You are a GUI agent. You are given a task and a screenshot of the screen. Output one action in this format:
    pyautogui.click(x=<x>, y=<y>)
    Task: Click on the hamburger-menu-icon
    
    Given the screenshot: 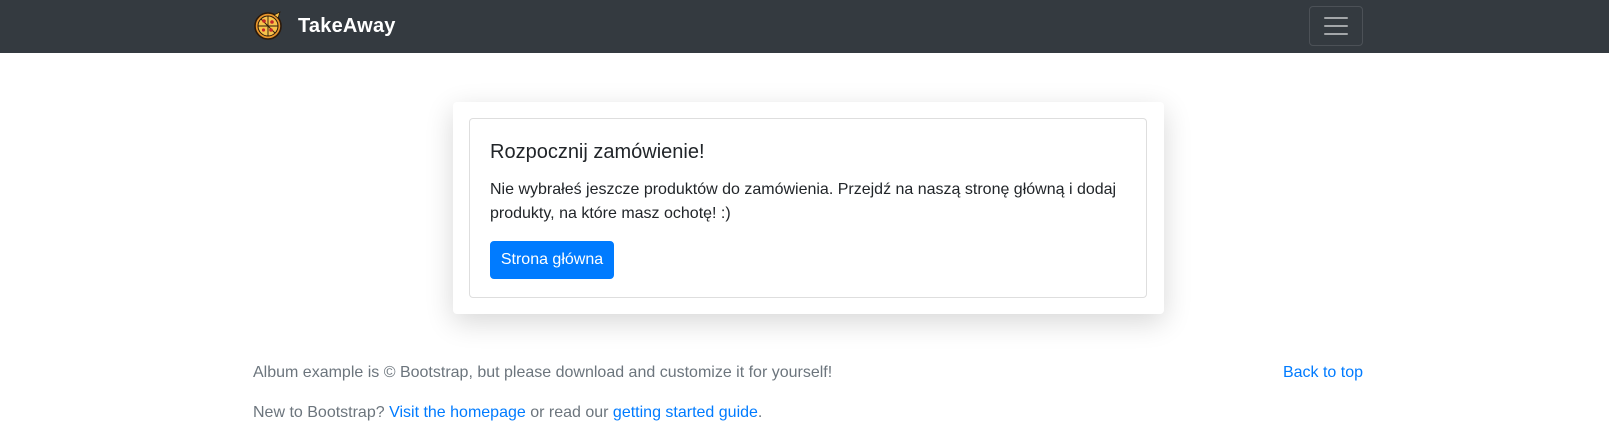 What is the action you would take?
    pyautogui.click(x=1336, y=26)
    